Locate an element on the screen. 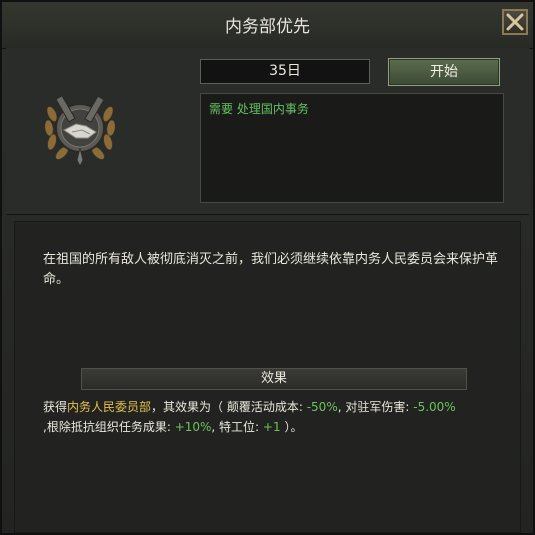 Image resolution: width=535 pixels, height=535 pixels. effects-header: 效果 is located at coordinates (274, 379).